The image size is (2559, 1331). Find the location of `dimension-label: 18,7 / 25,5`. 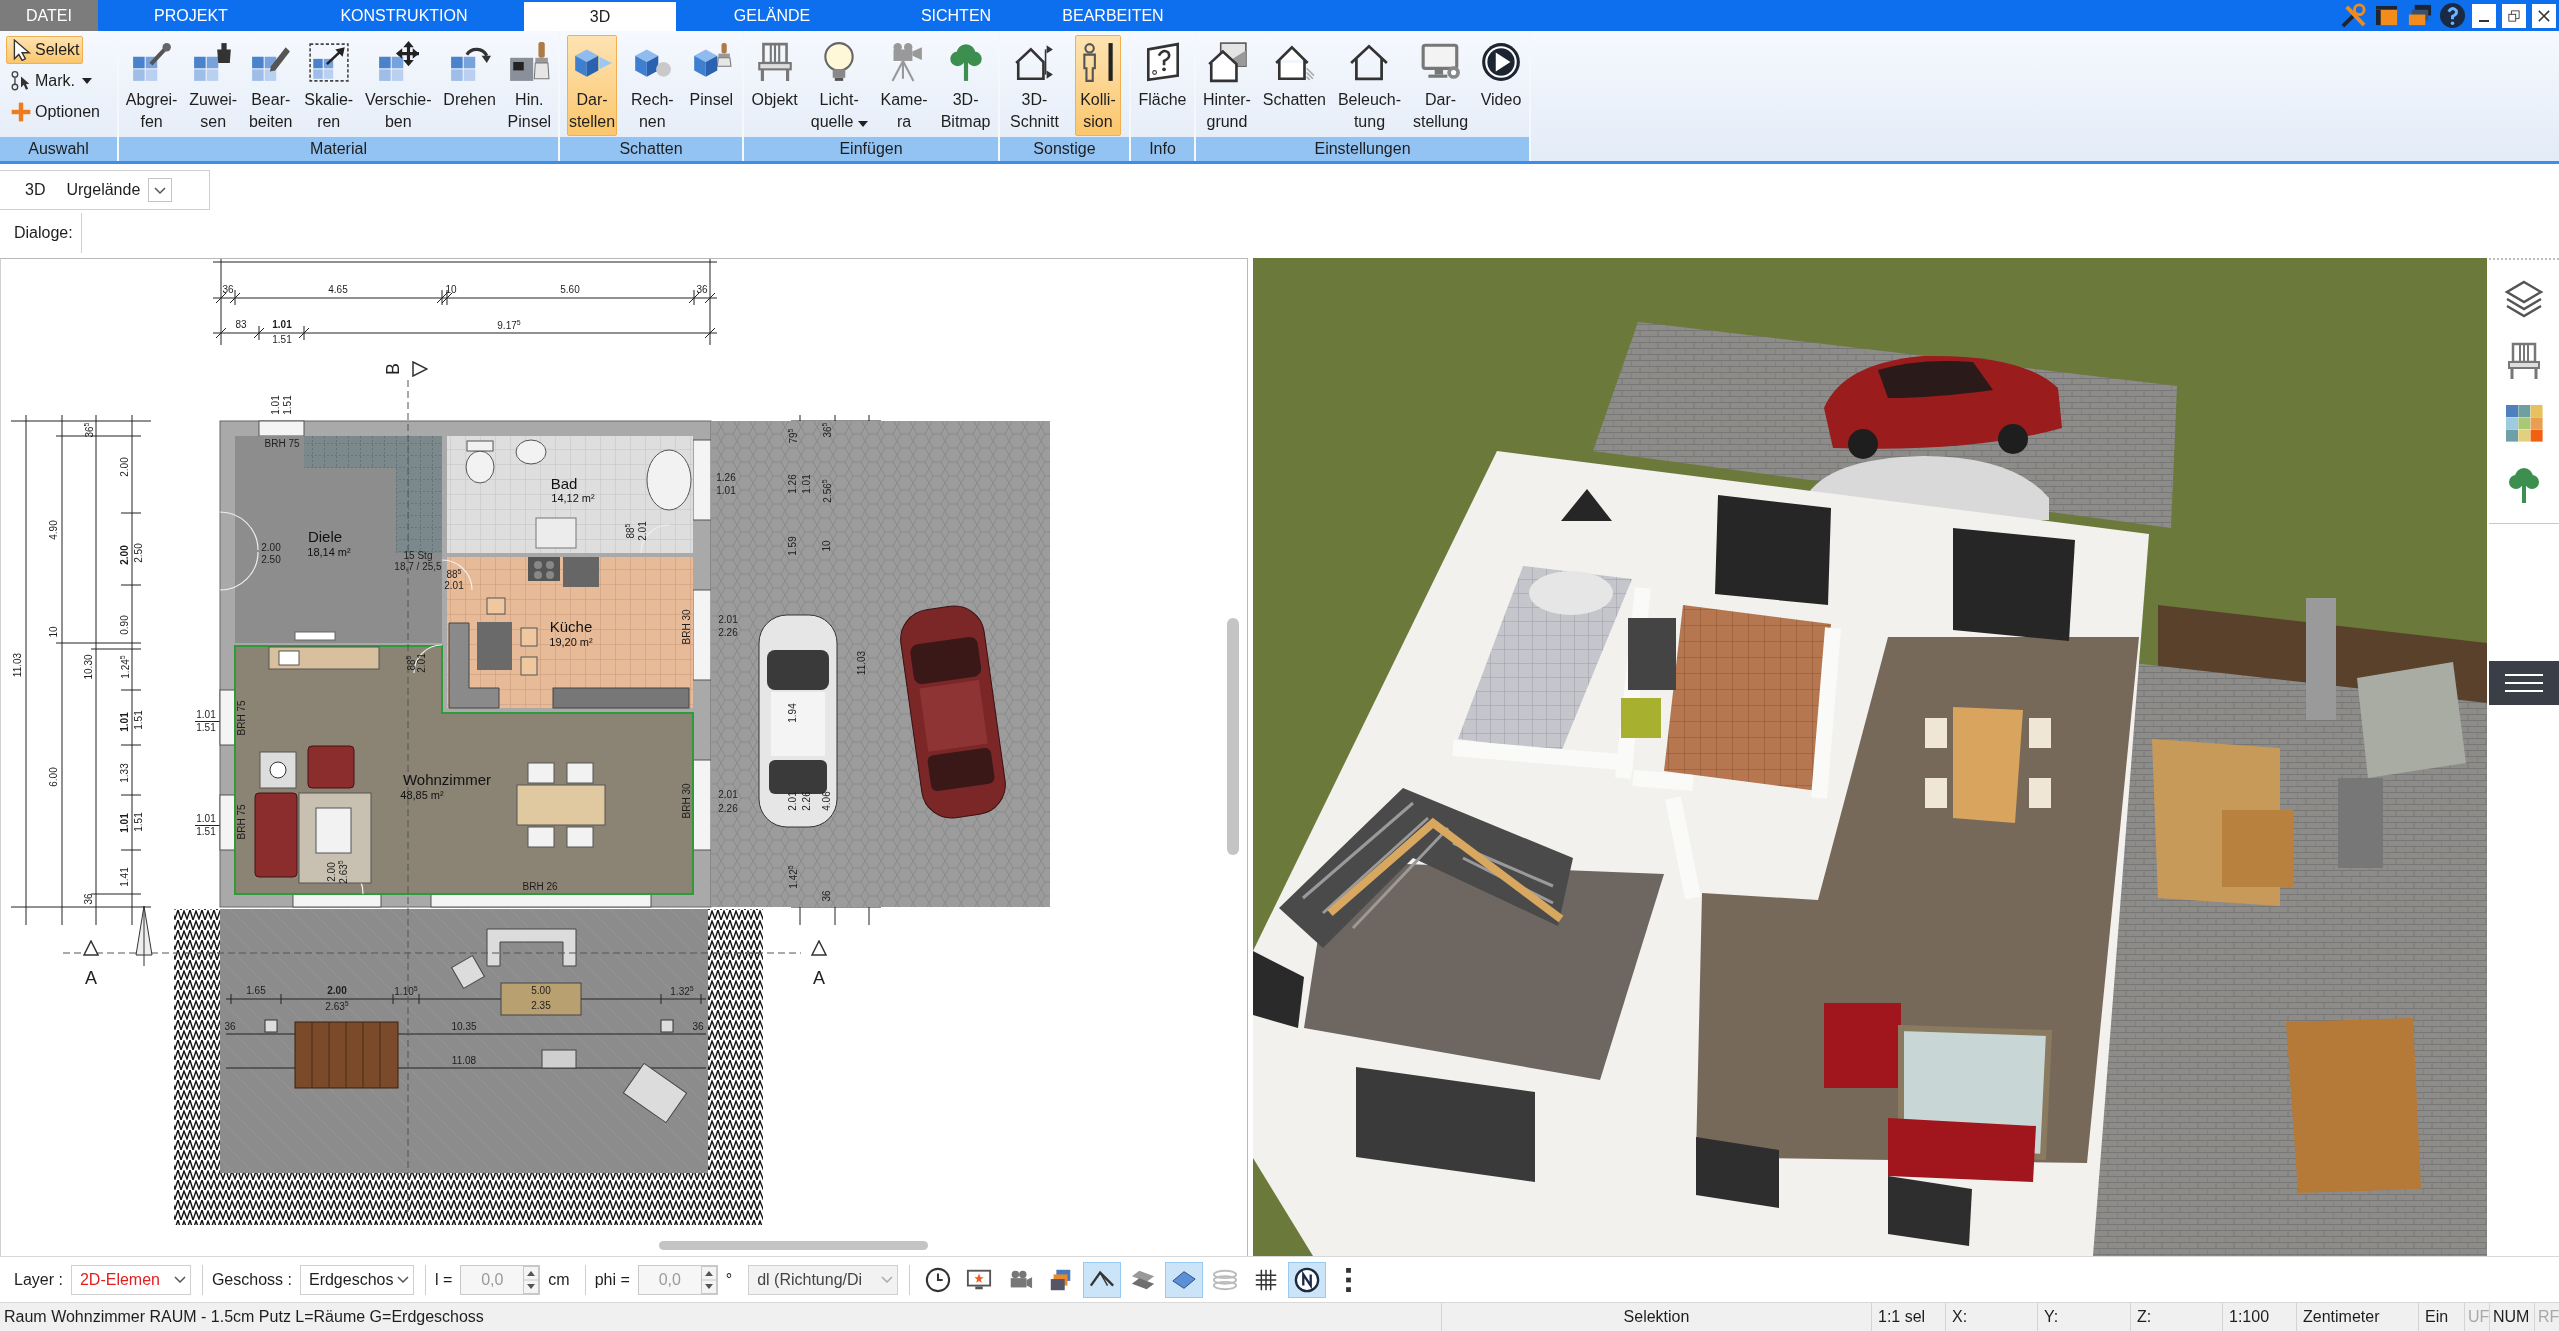

dimension-label: 18,7 / 25,5 is located at coordinates (418, 567).